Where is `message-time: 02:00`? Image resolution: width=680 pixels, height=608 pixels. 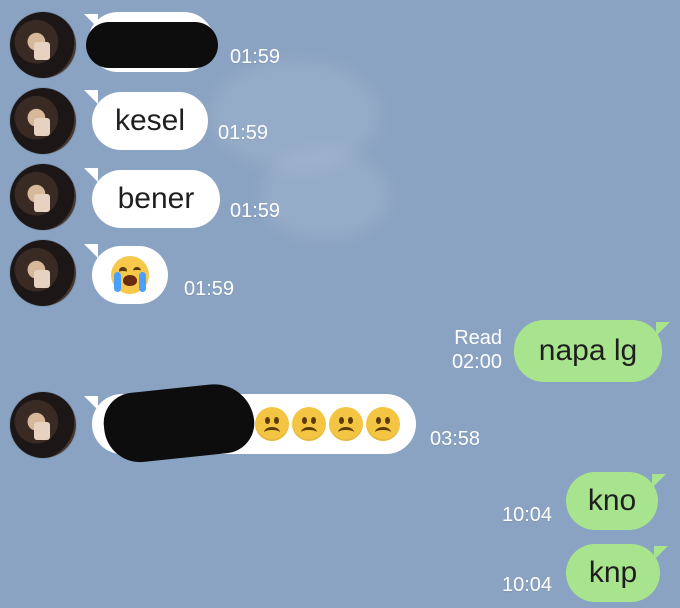
message-time: 02:00 is located at coordinates (476, 362).